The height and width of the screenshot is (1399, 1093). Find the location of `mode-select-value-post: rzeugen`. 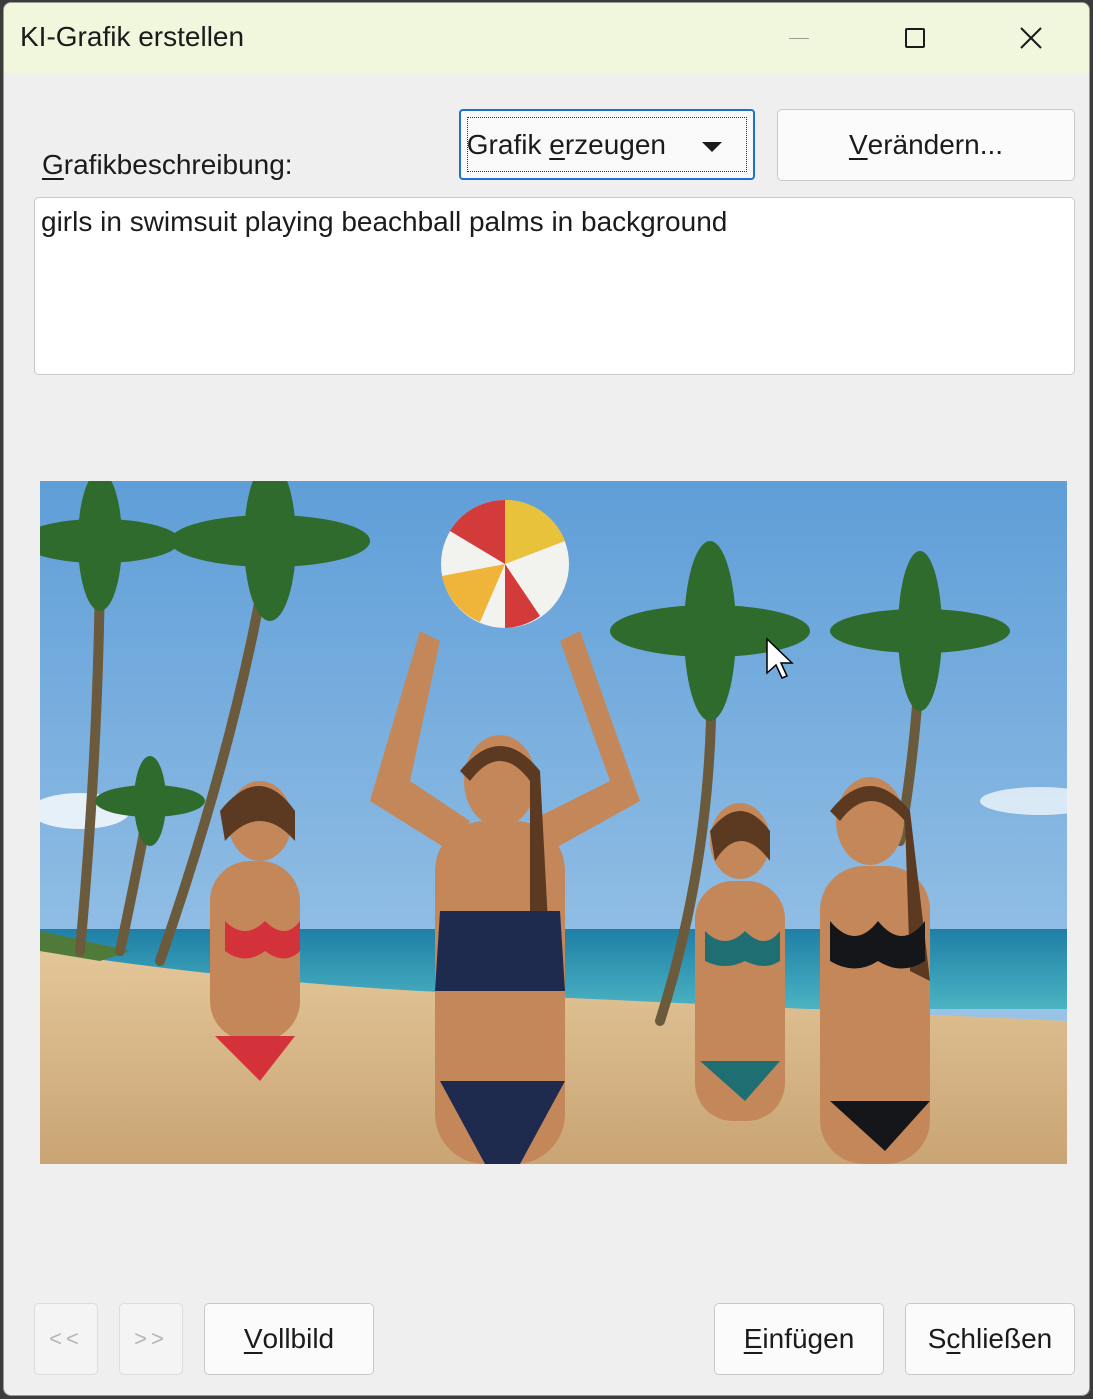

mode-select-value-post: rzeugen is located at coordinates (615, 144).